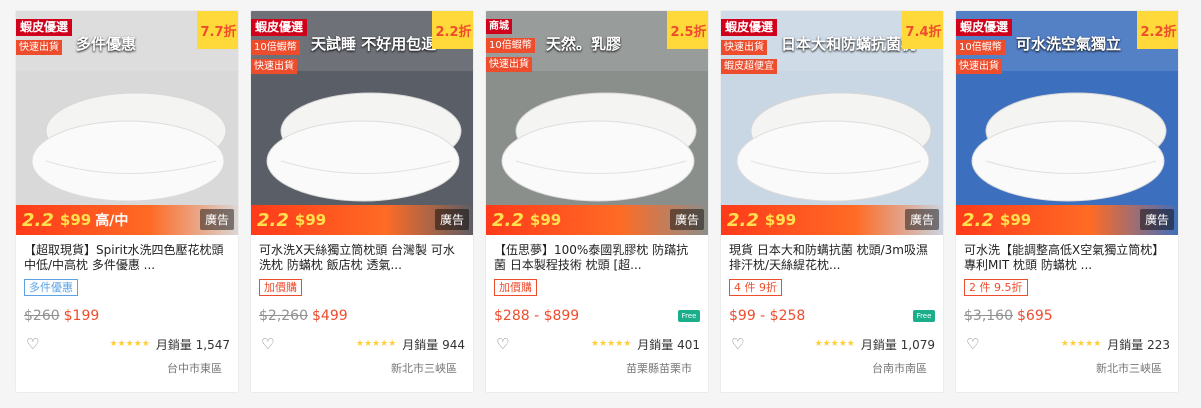 The height and width of the screenshot is (408, 1201). I want to click on current-price: $199, so click(81, 316).